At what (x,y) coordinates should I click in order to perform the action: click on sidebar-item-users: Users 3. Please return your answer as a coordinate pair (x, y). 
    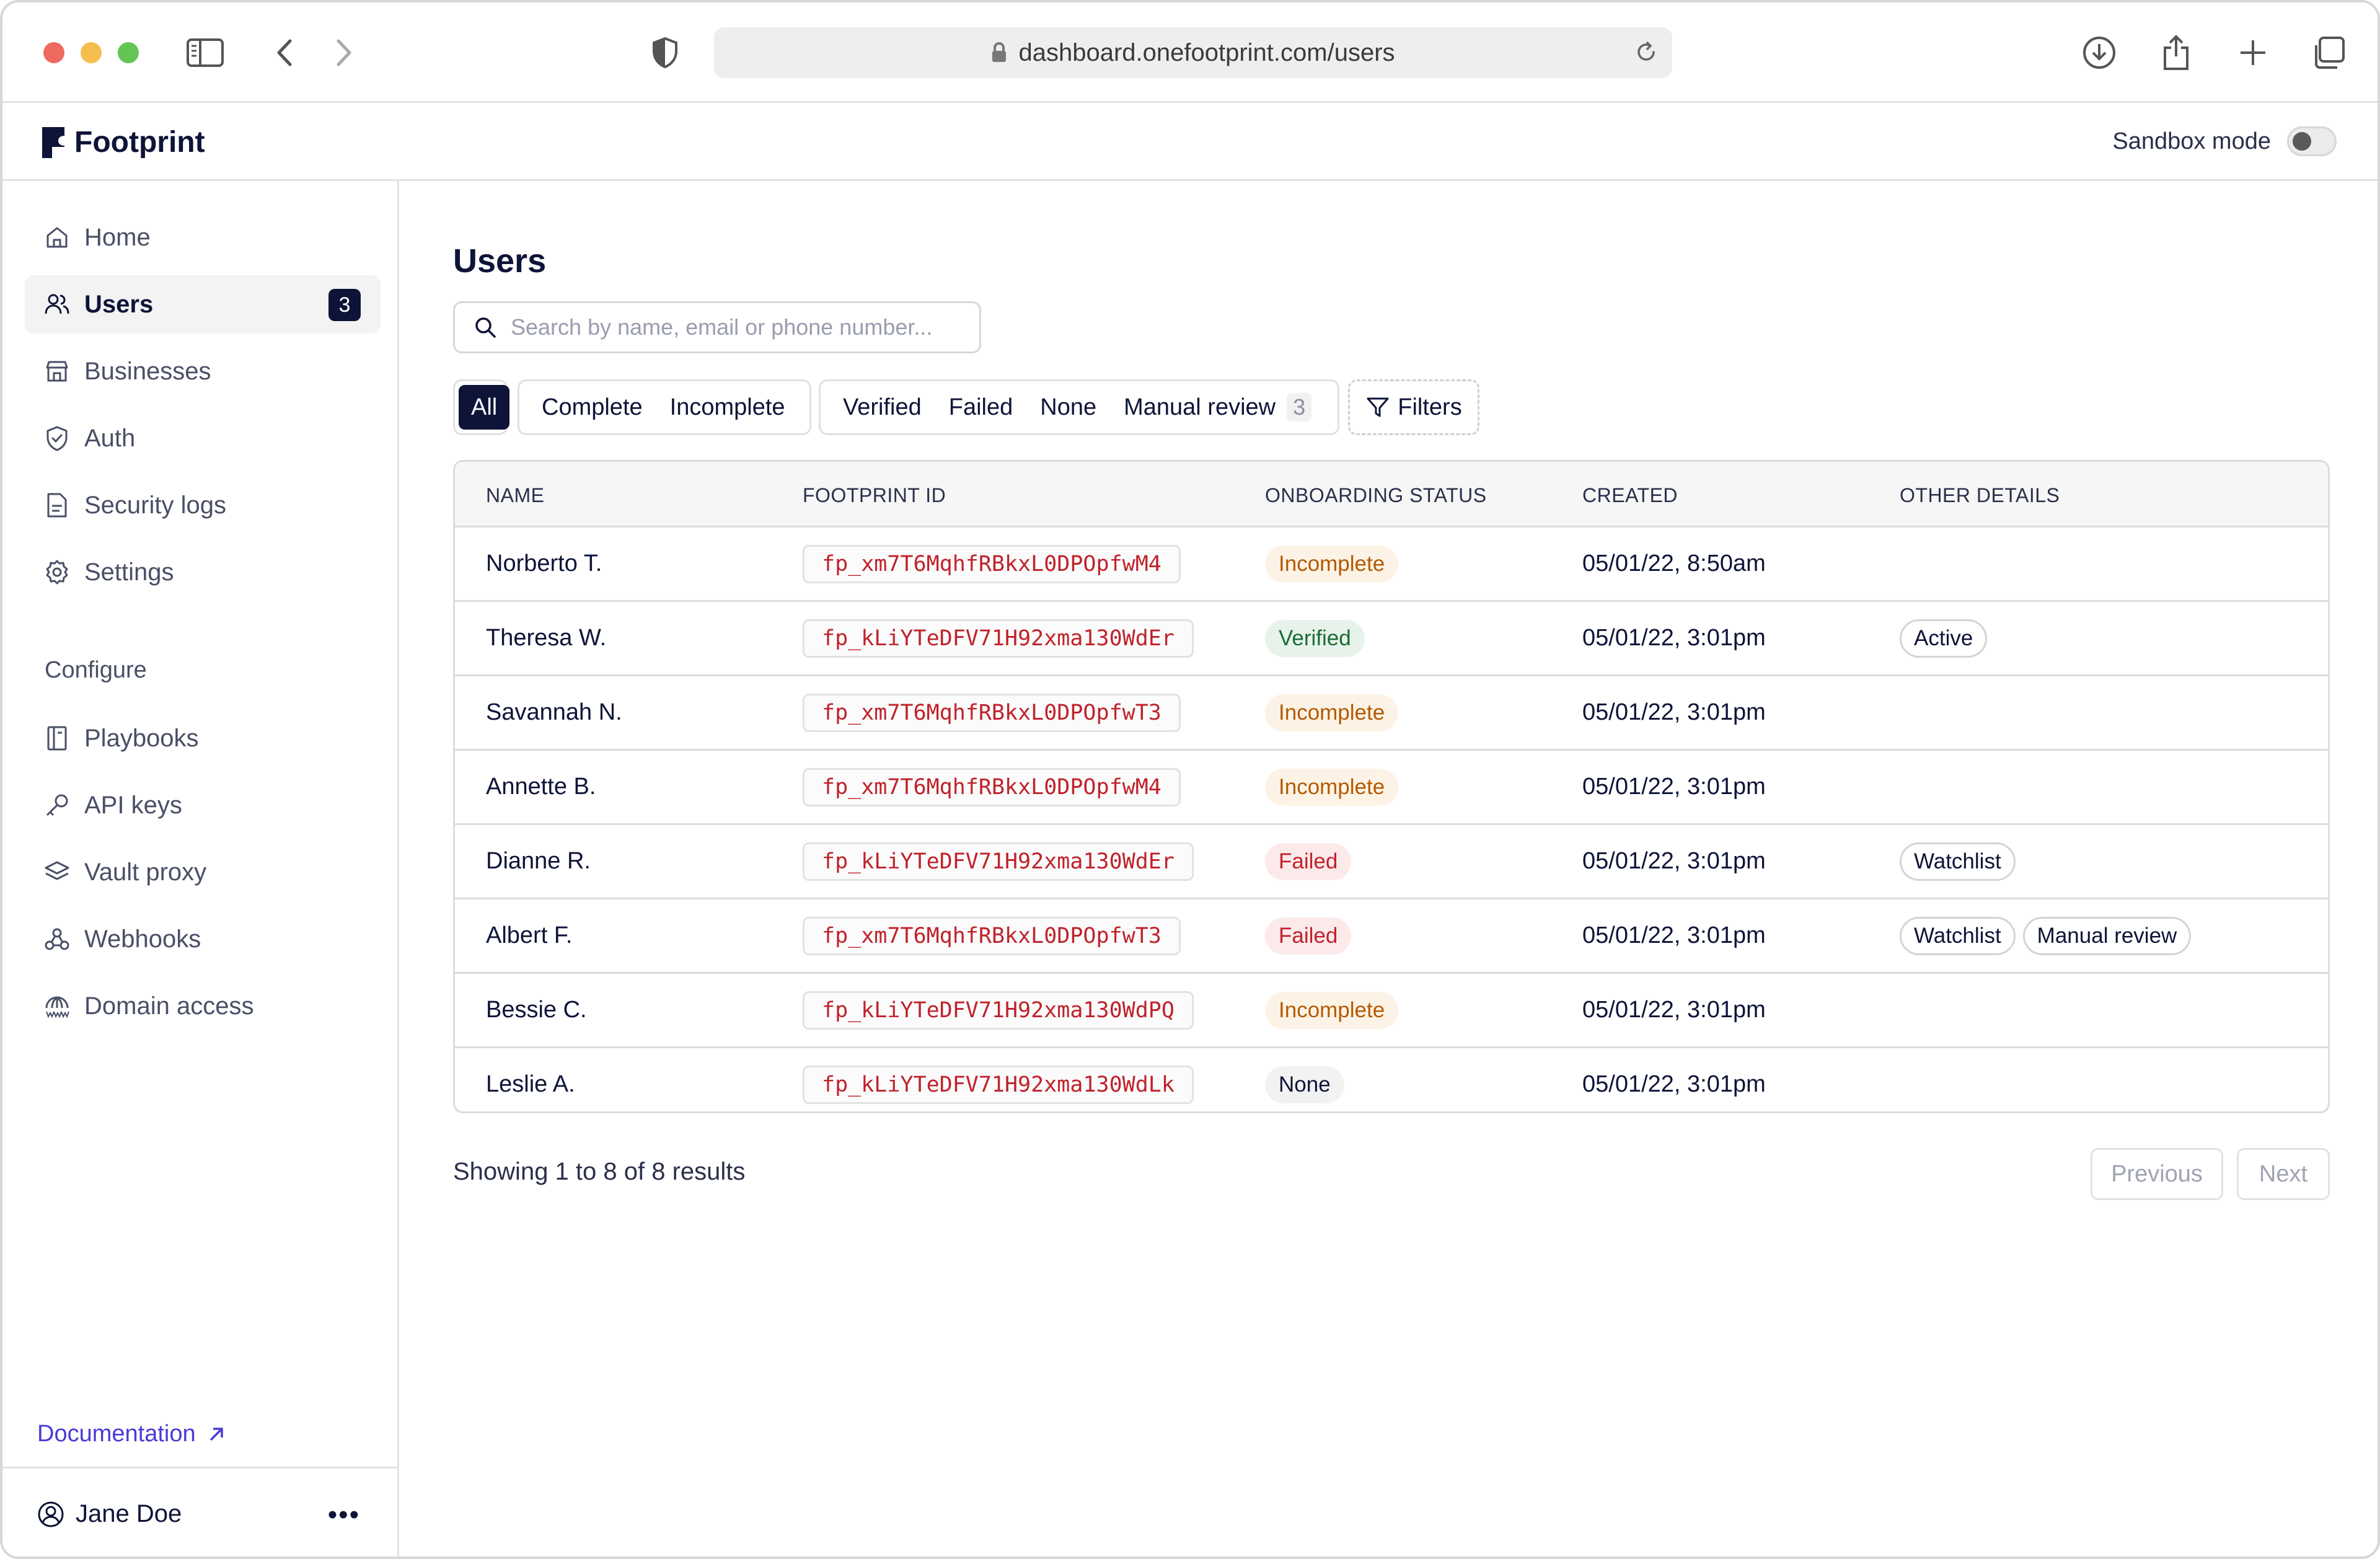
    Looking at the image, I should click on (203, 304).